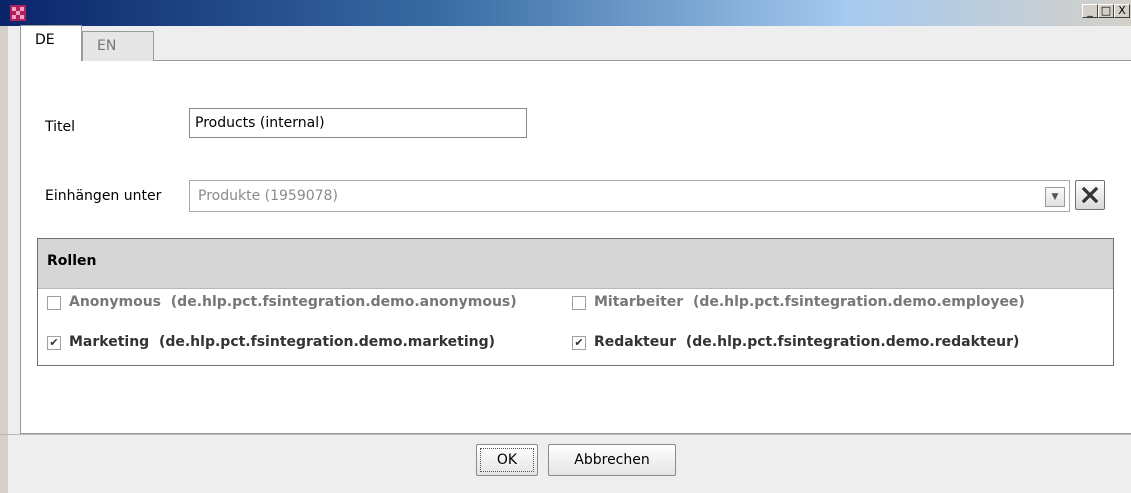 The height and width of the screenshot is (493, 1131). I want to click on role-name: Mitarbeiter, so click(639, 302).